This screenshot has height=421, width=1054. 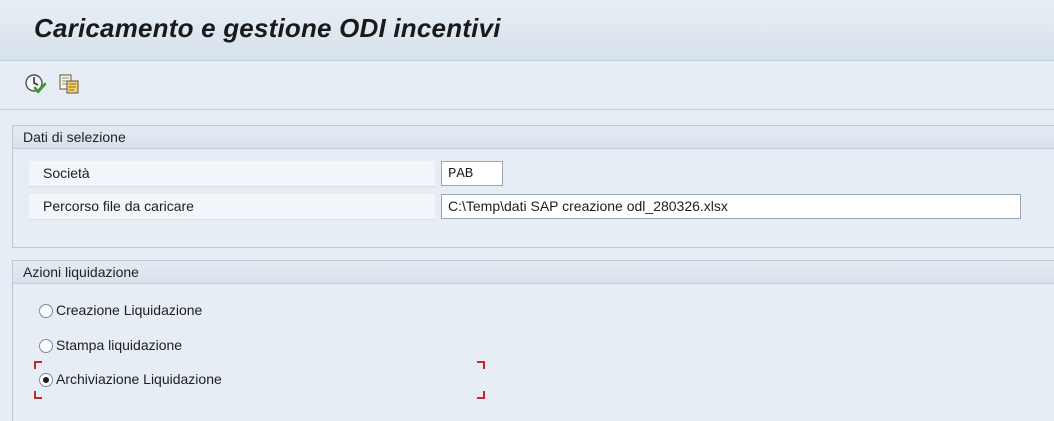 I want to click on file-path-label: Percorso file da caricare, so click(x=118, y=206).